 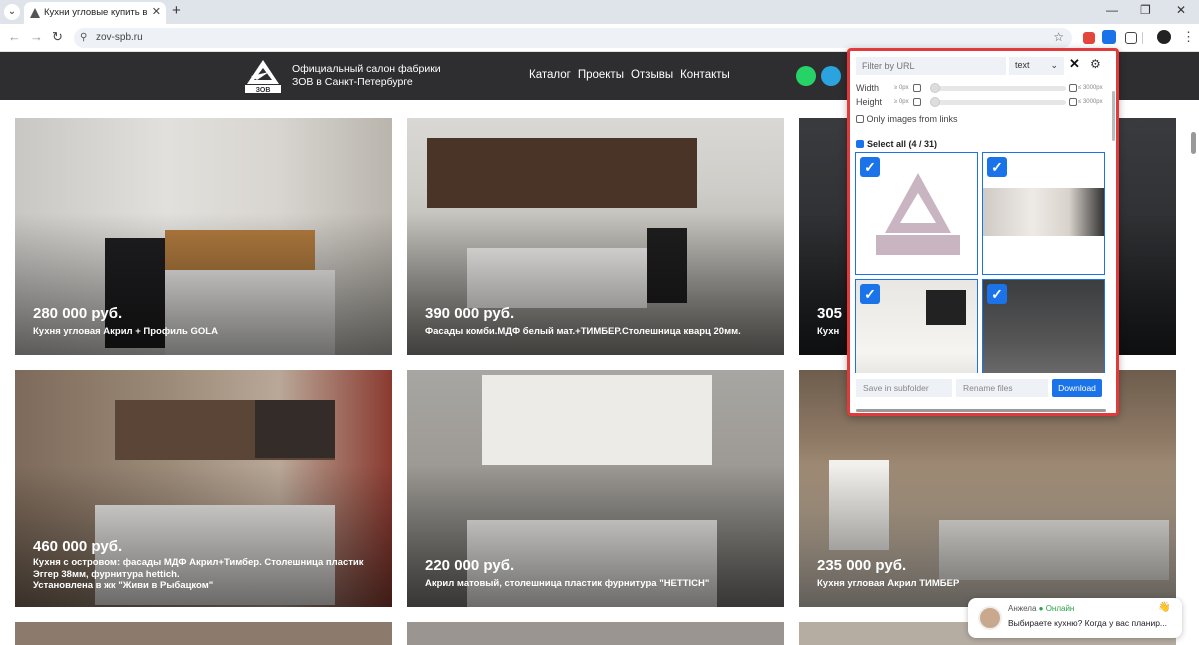 I want to click on filter-url-input, so click(x=931, y=66).